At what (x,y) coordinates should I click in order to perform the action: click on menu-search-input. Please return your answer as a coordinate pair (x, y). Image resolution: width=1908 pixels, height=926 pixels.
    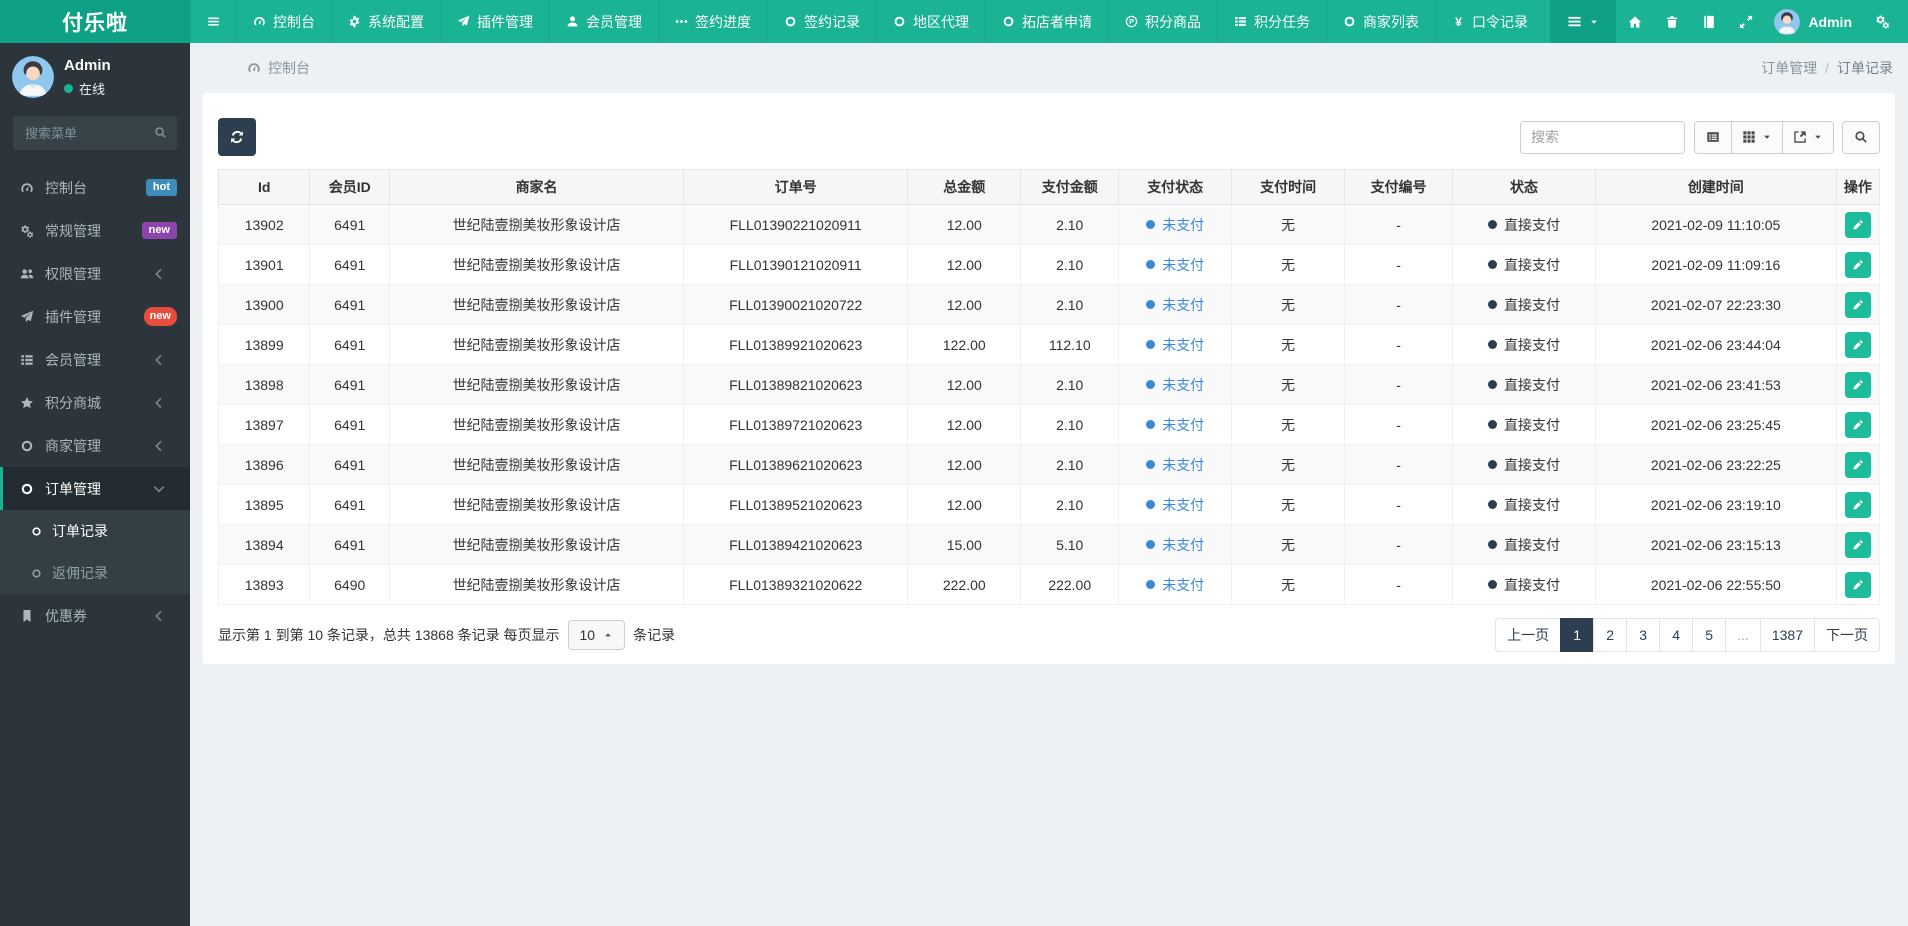
    Looking at the image, I should click on (95, 133).